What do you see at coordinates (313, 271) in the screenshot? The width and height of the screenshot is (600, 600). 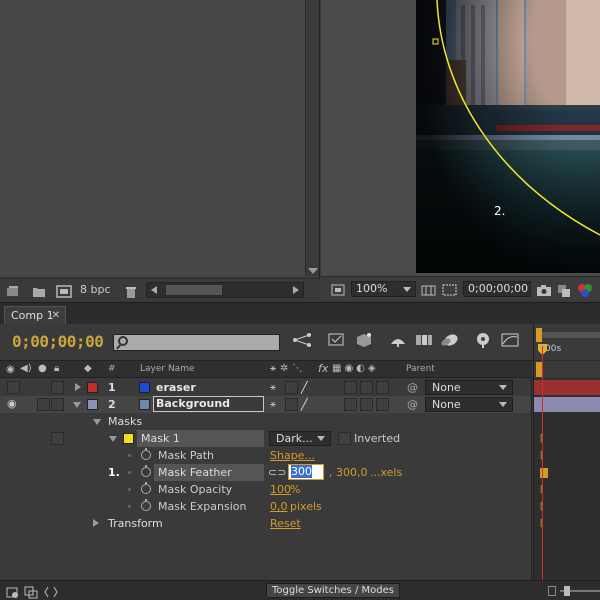 I see `scroll-down-arrow-icon` at bounding box center [313, 271].